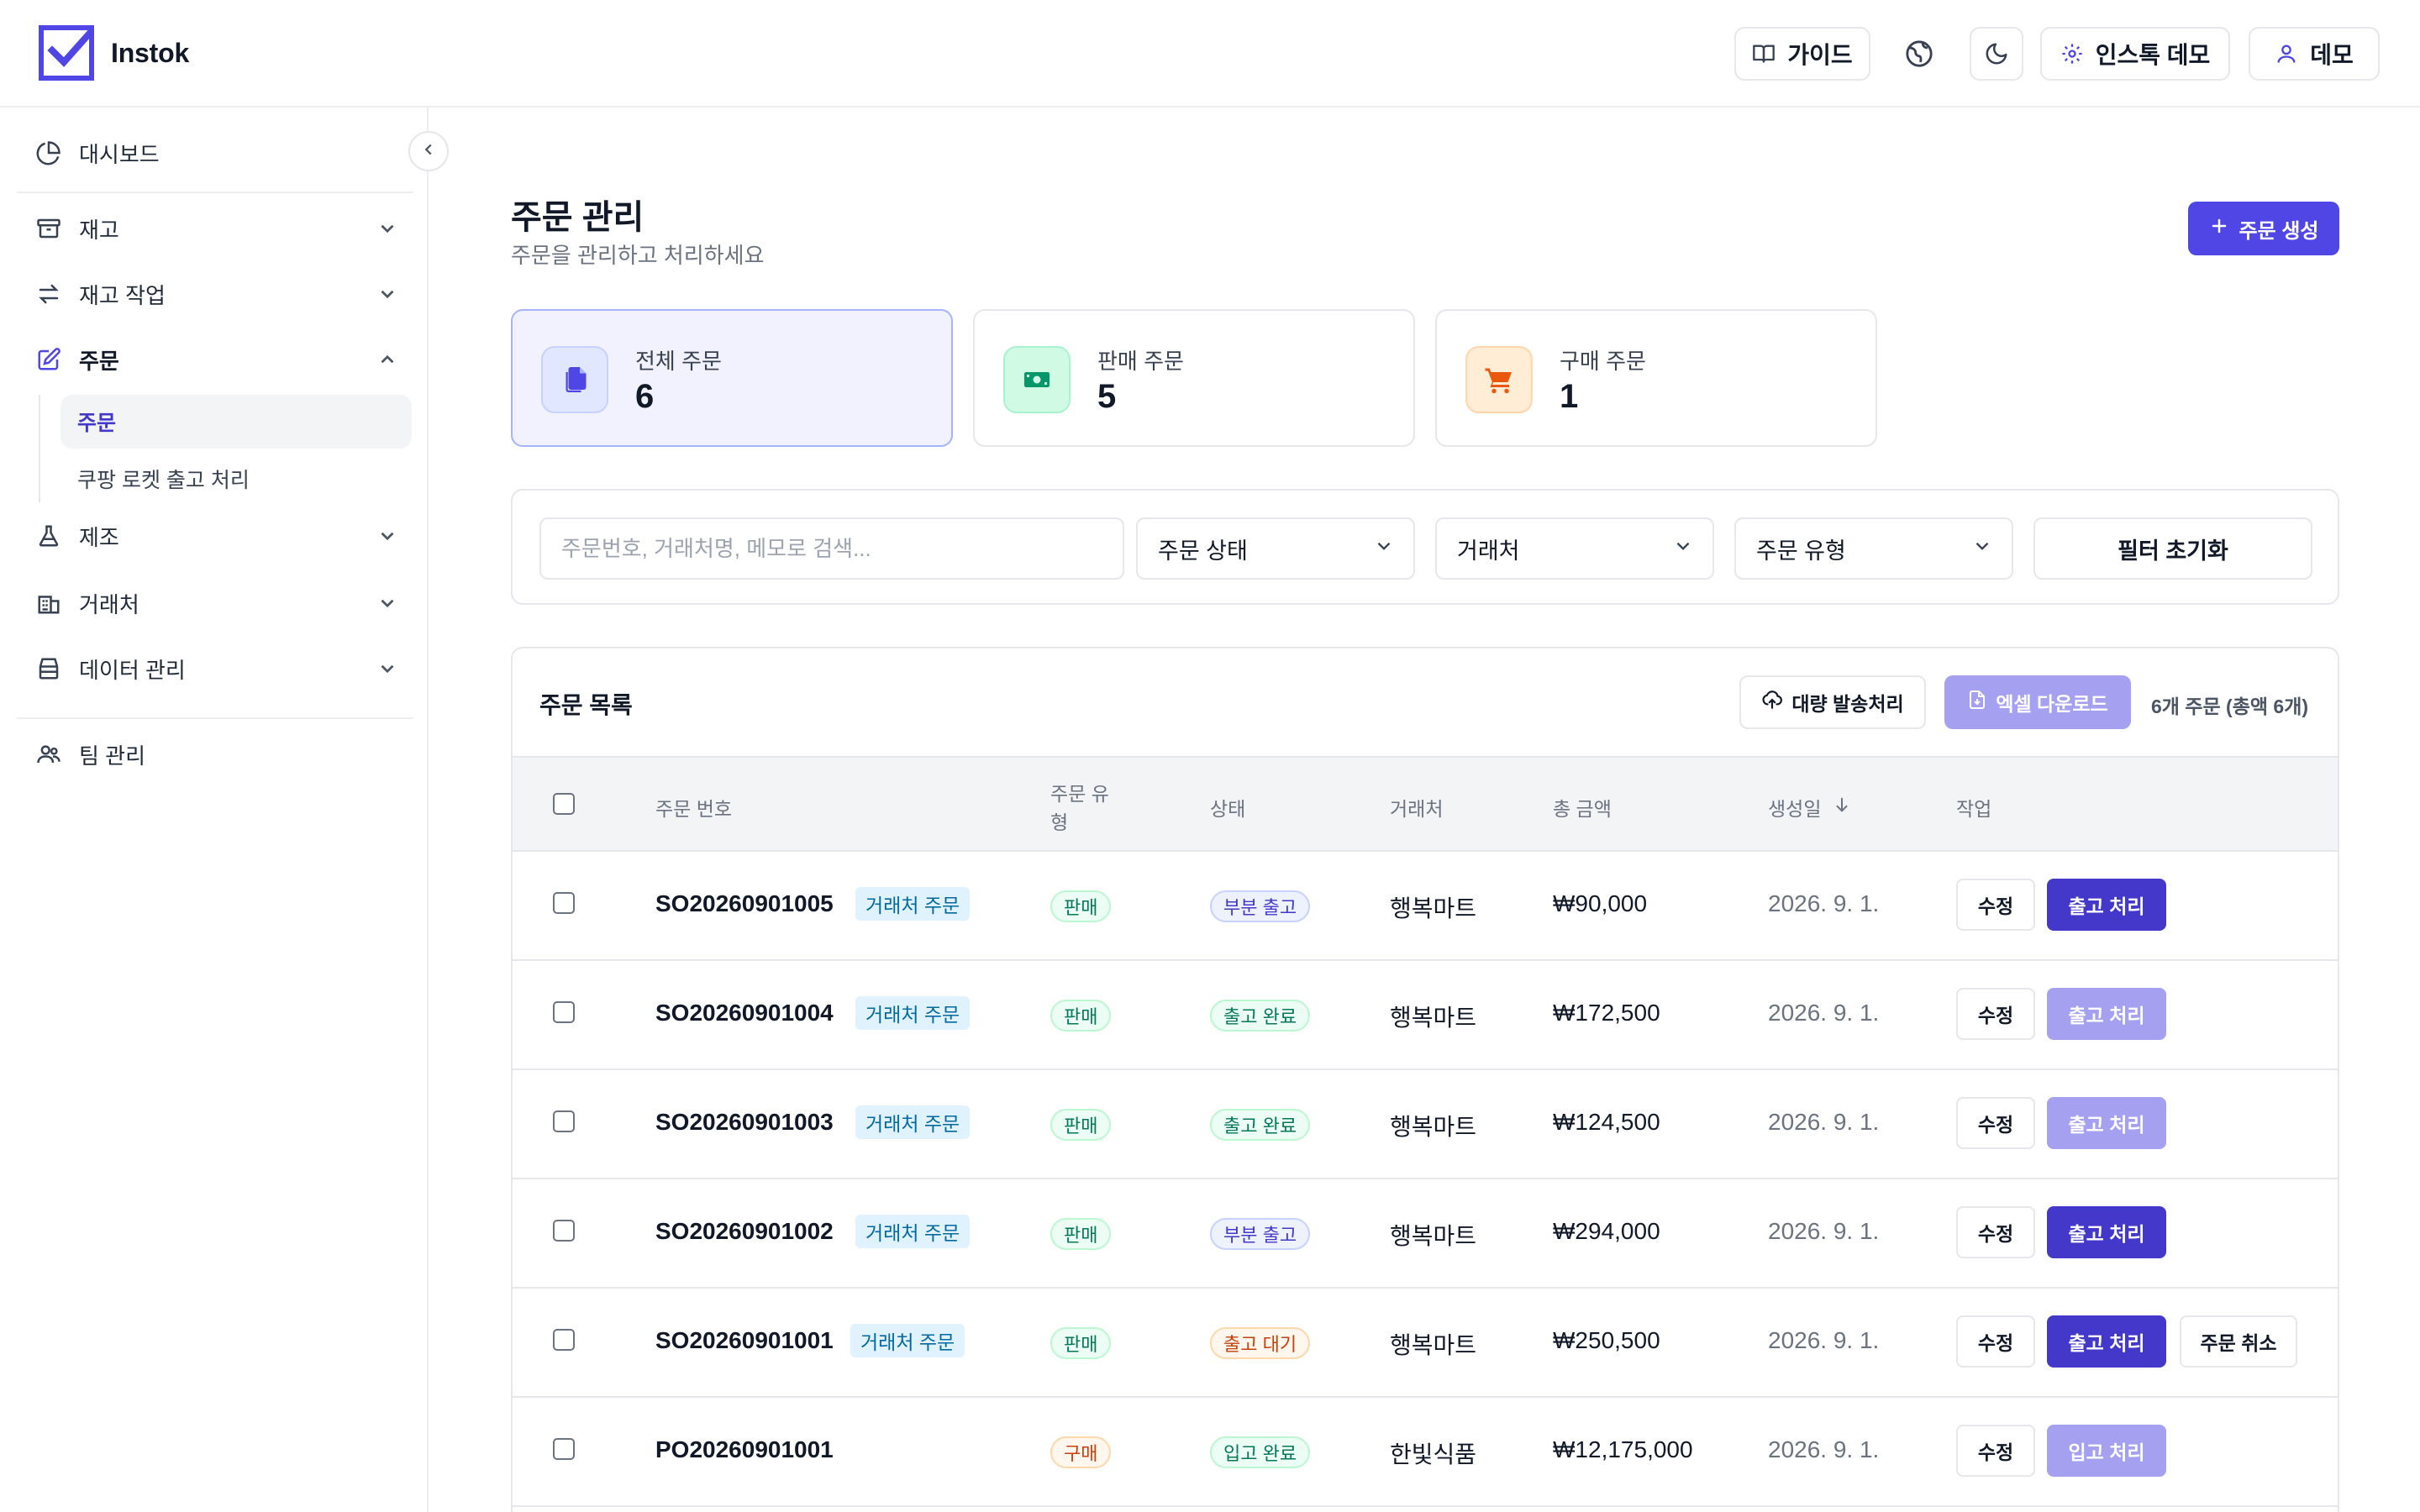  Describe the element at coordinates (831, 548) in the screenshot. I see `search-input` at that location.